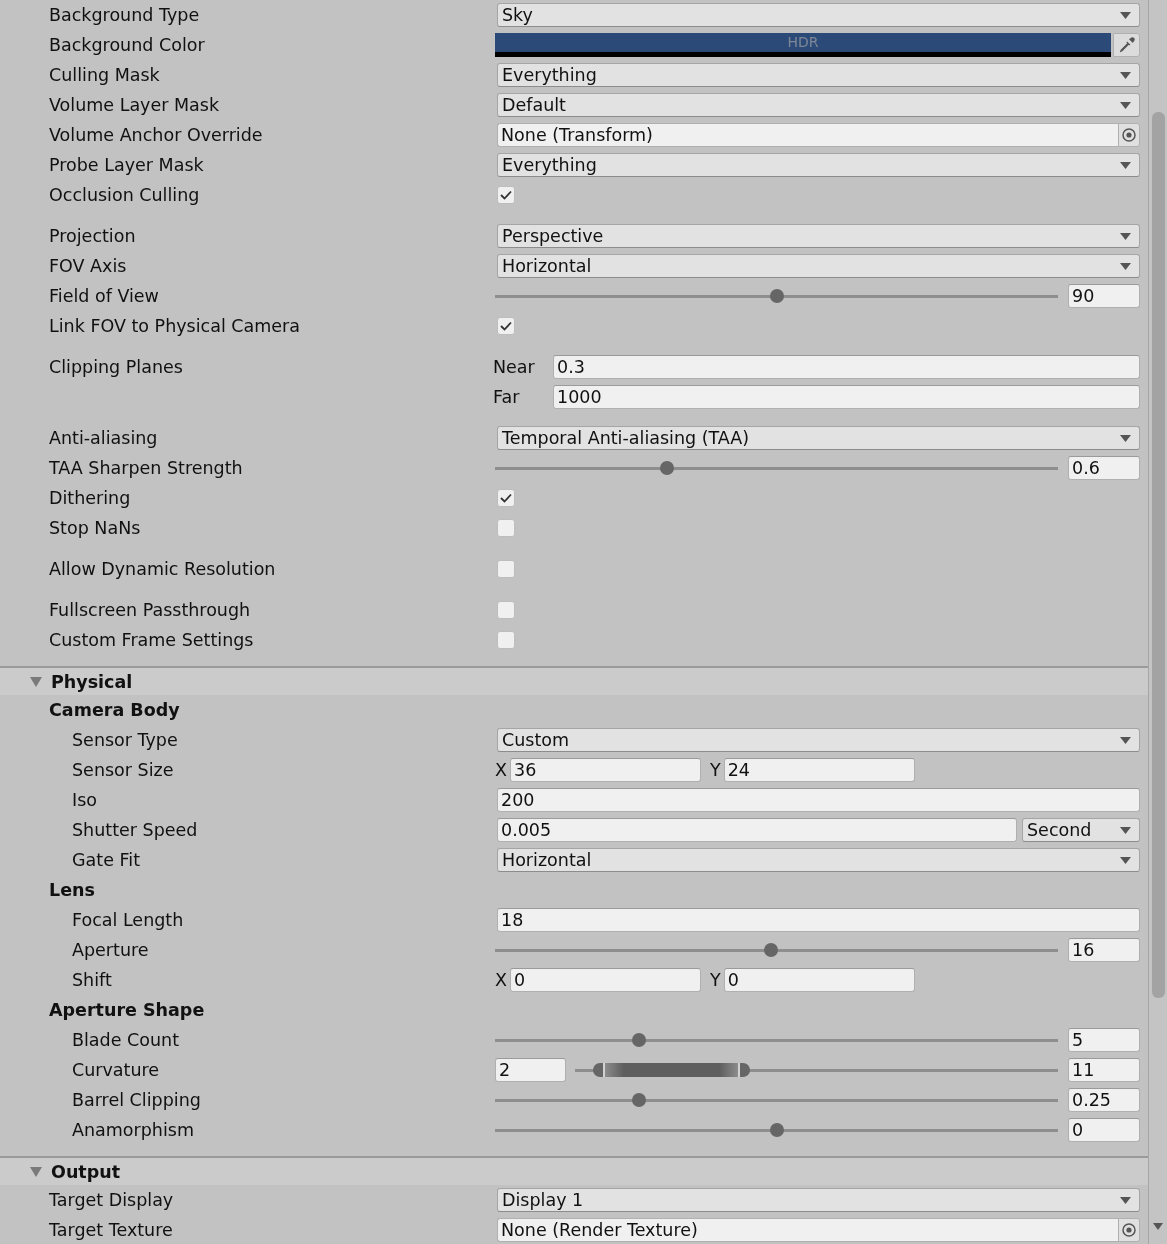  I want to click on number-field: 200, so click(818, 800).